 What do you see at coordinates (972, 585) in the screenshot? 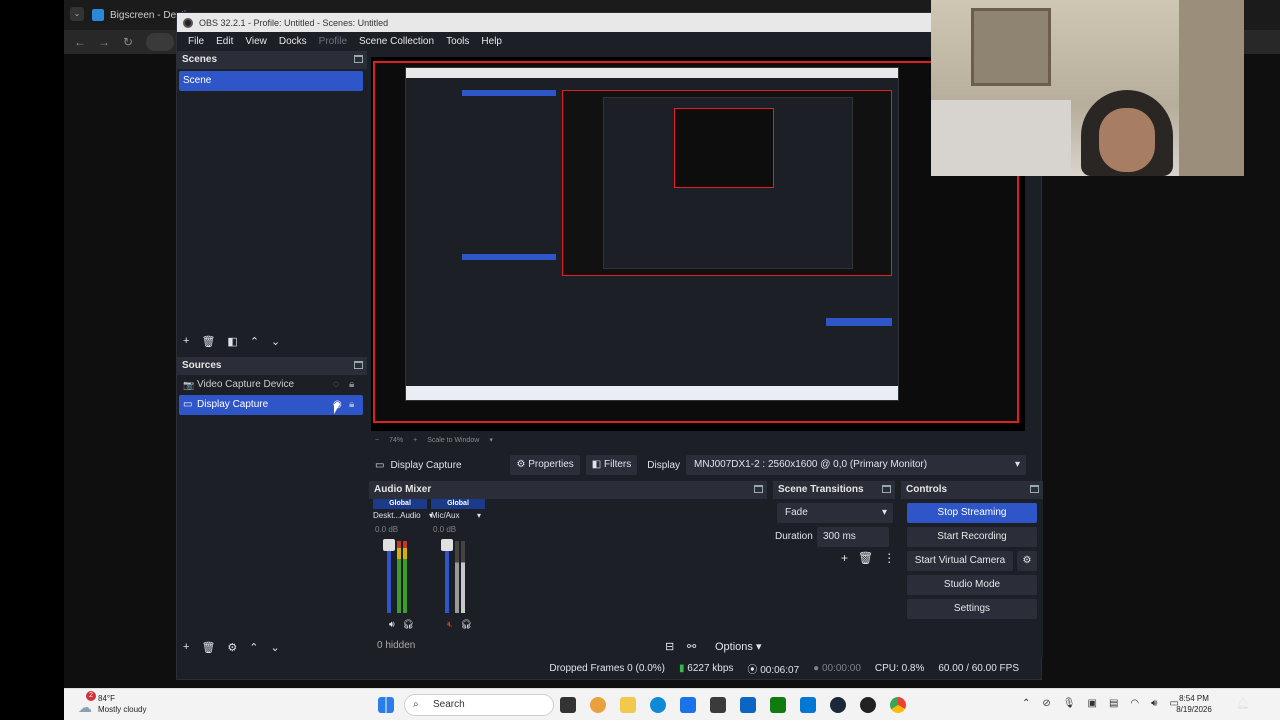
I see `studio-mode-button: Studio Mode` at bounding box center [972, 585].